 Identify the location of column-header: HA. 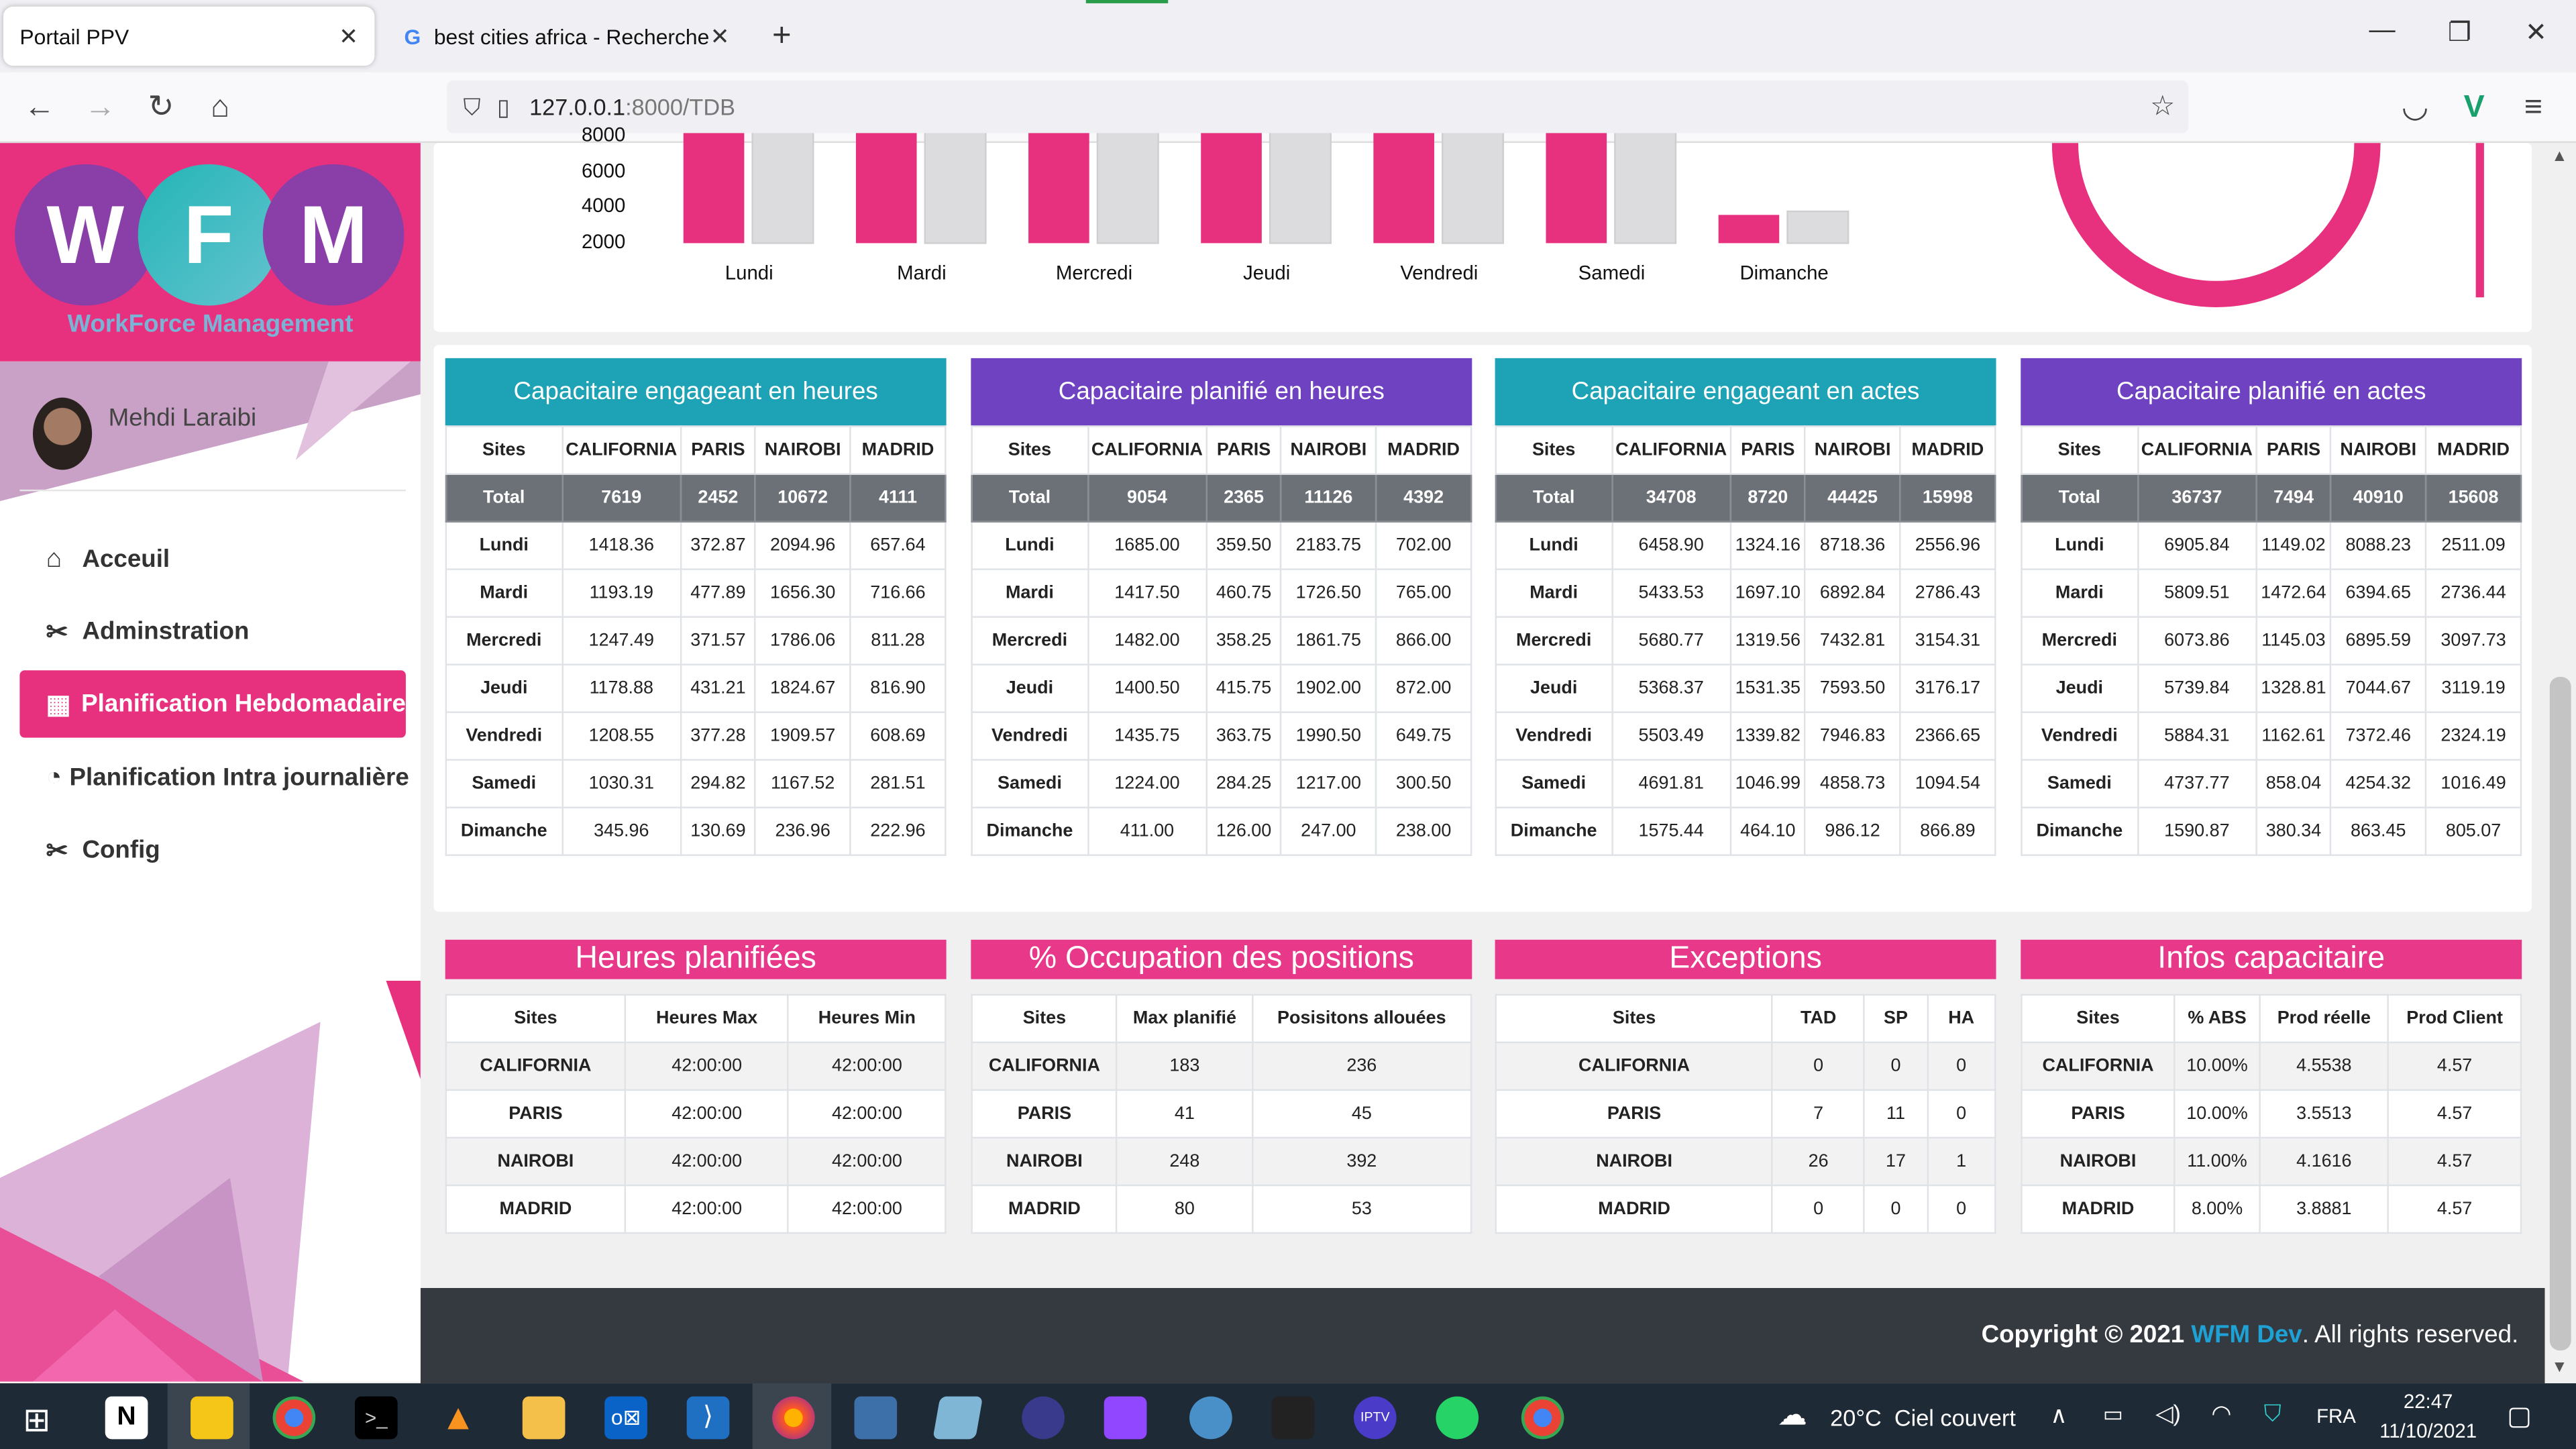
(1961, 1019).